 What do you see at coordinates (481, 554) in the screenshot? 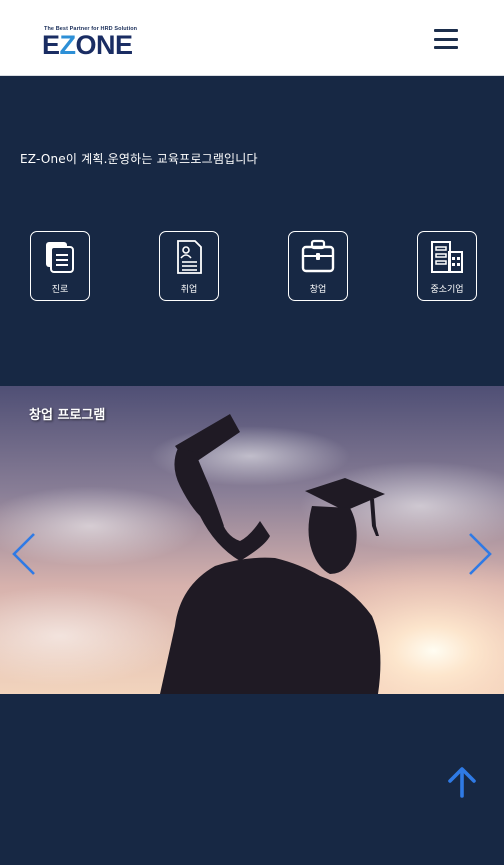
I see `chevron-right-icon` at bounding box center [481, 554].